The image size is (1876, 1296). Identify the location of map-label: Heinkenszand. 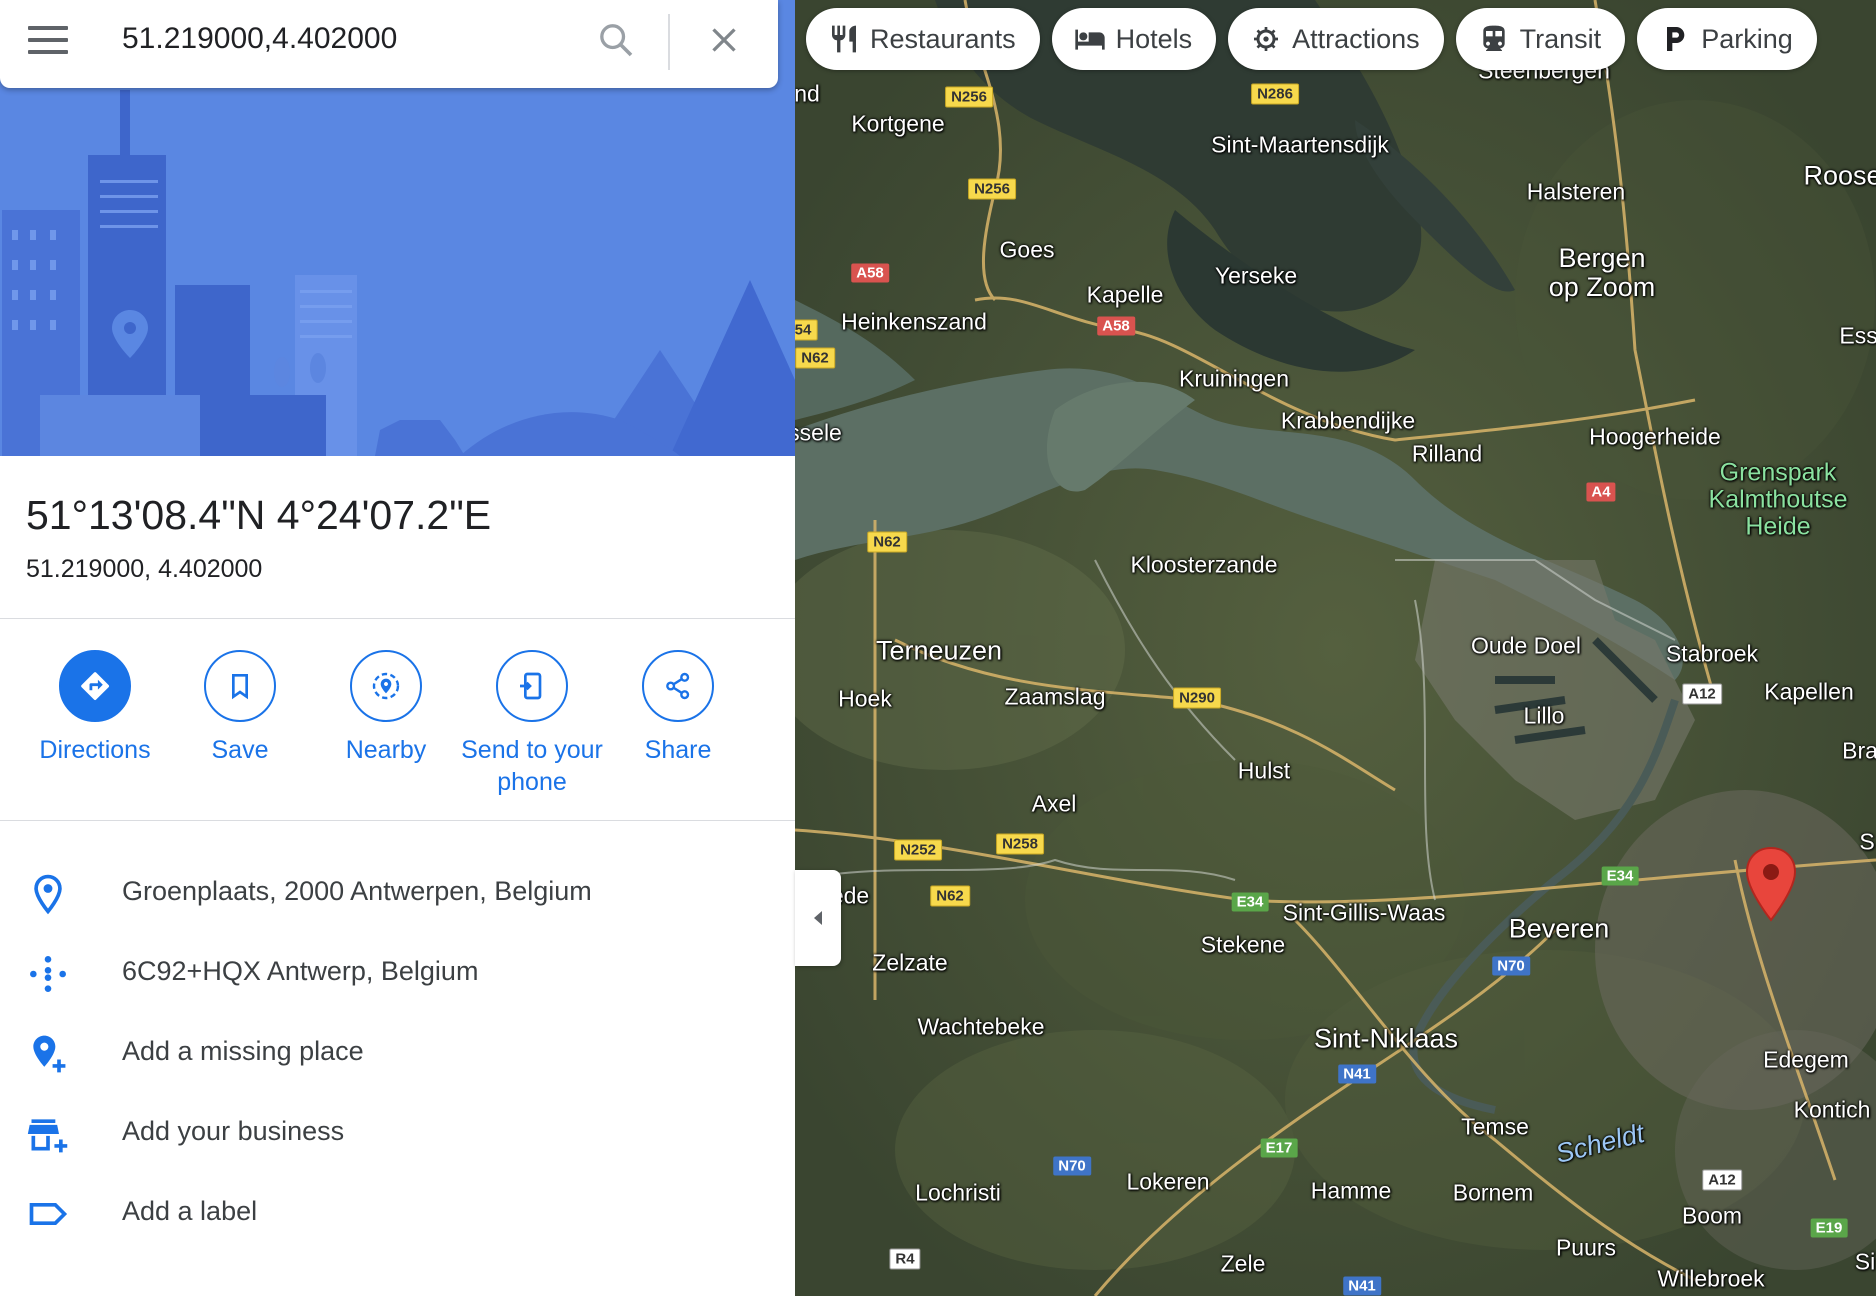
(914, 322).